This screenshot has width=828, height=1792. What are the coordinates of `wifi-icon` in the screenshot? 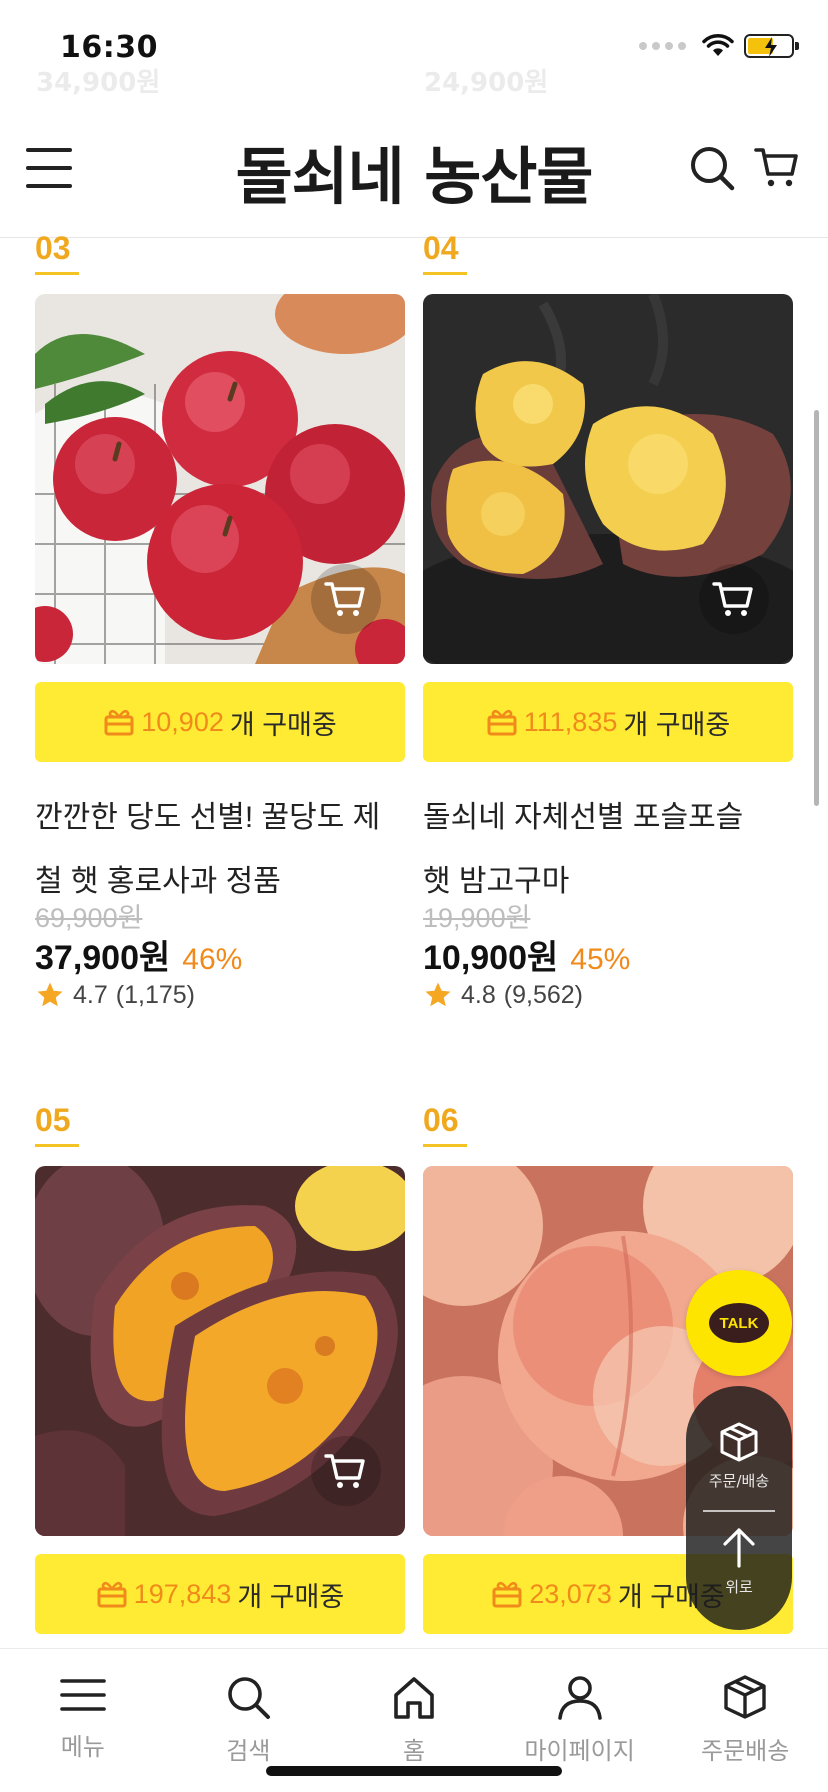 It's located at (718, 45).